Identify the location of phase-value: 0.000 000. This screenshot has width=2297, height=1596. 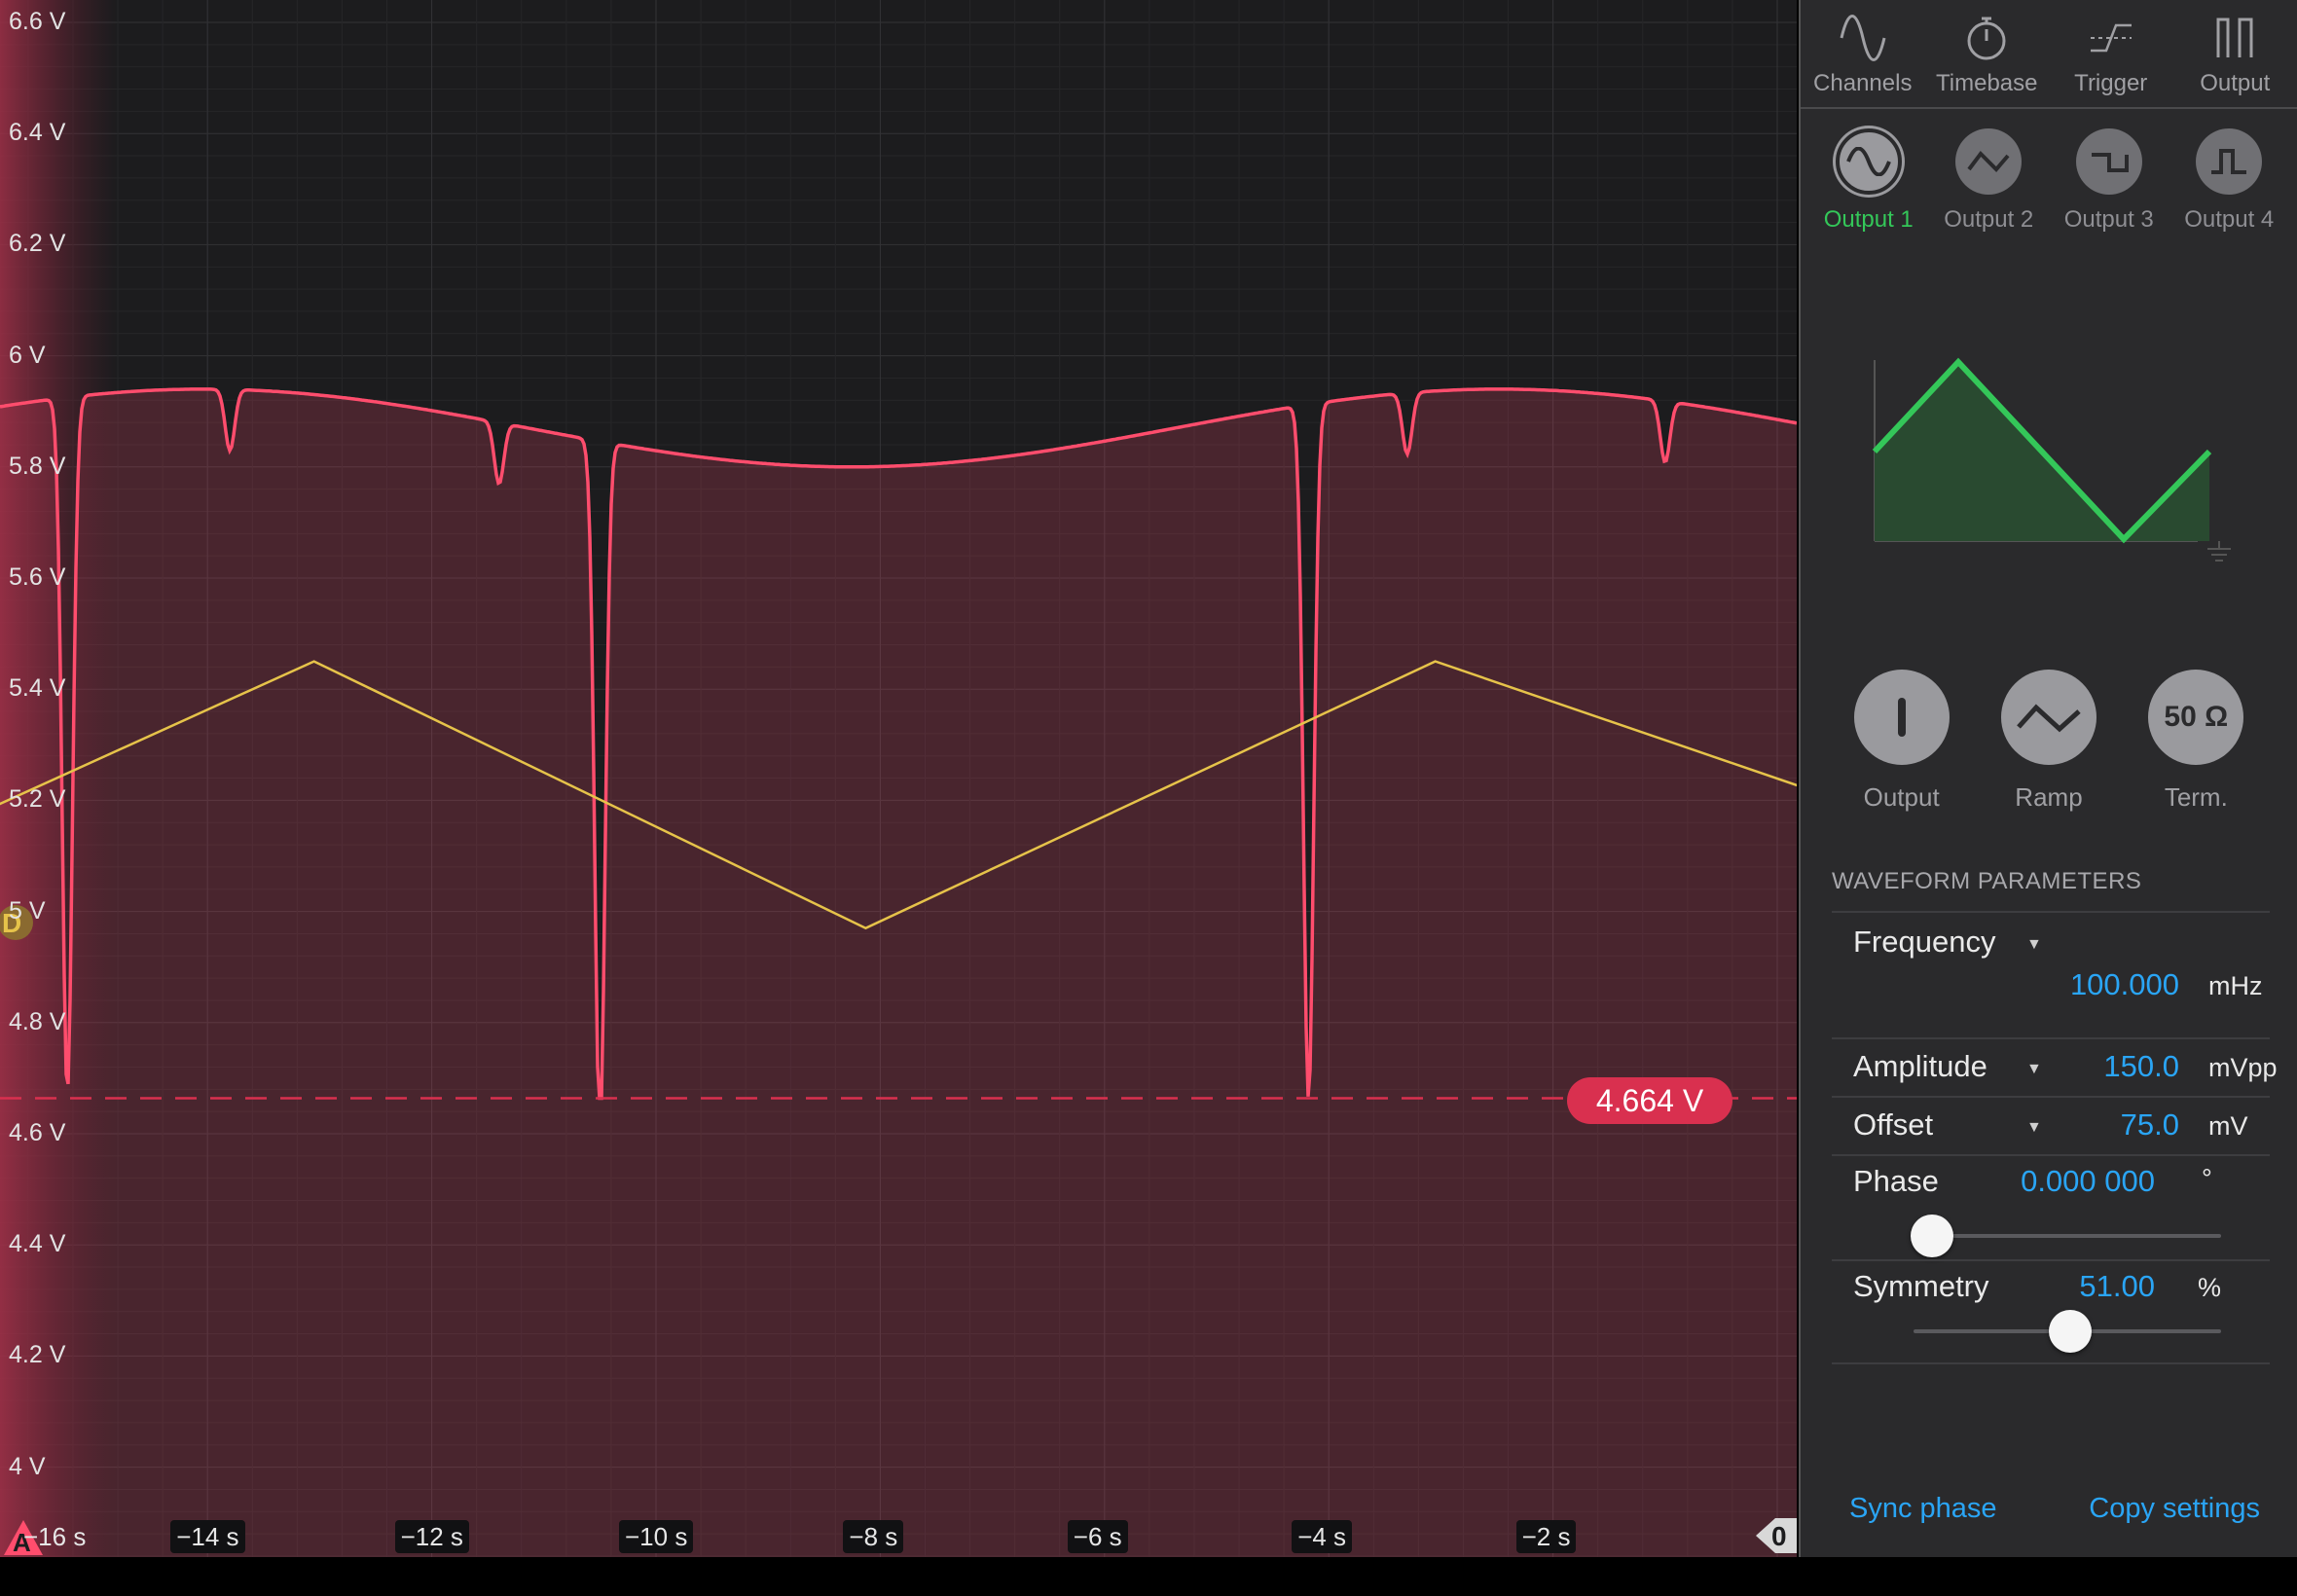
(2088, 1181).